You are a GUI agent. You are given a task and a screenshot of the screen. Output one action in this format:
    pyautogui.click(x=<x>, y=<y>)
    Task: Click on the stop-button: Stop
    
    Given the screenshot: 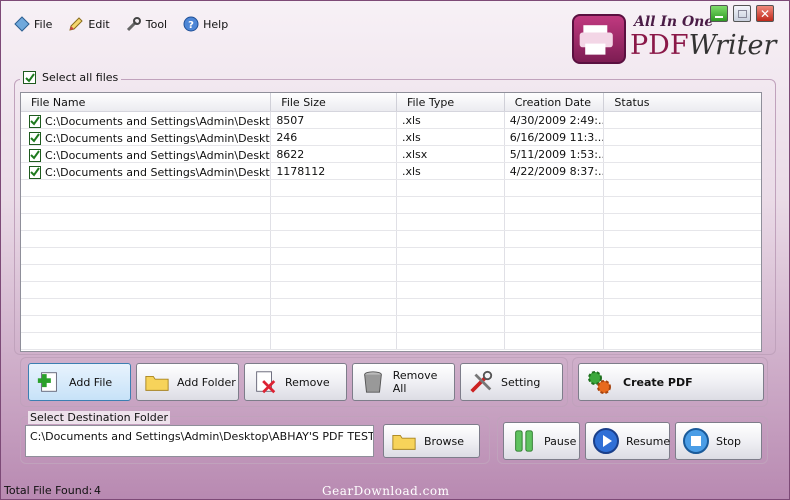 What is the action you would take?
    pyautogui.click(x=718, y=441)
    